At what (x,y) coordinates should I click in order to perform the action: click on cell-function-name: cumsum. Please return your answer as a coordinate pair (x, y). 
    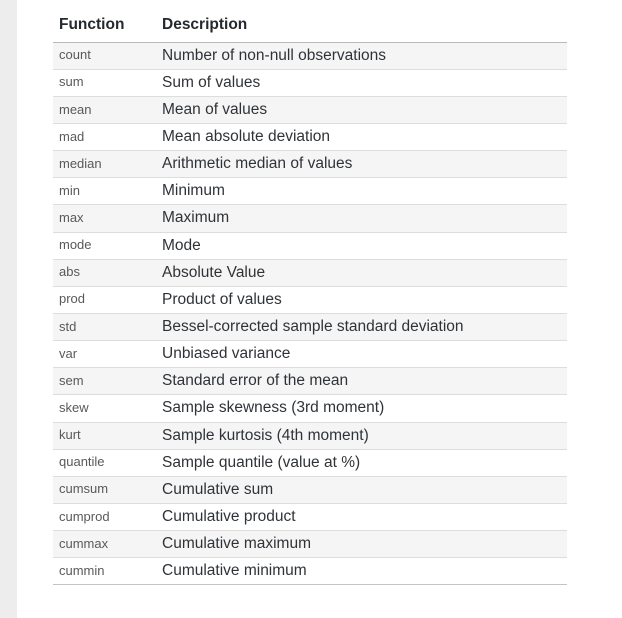
    Looking at the image, I should click on (104, 489).